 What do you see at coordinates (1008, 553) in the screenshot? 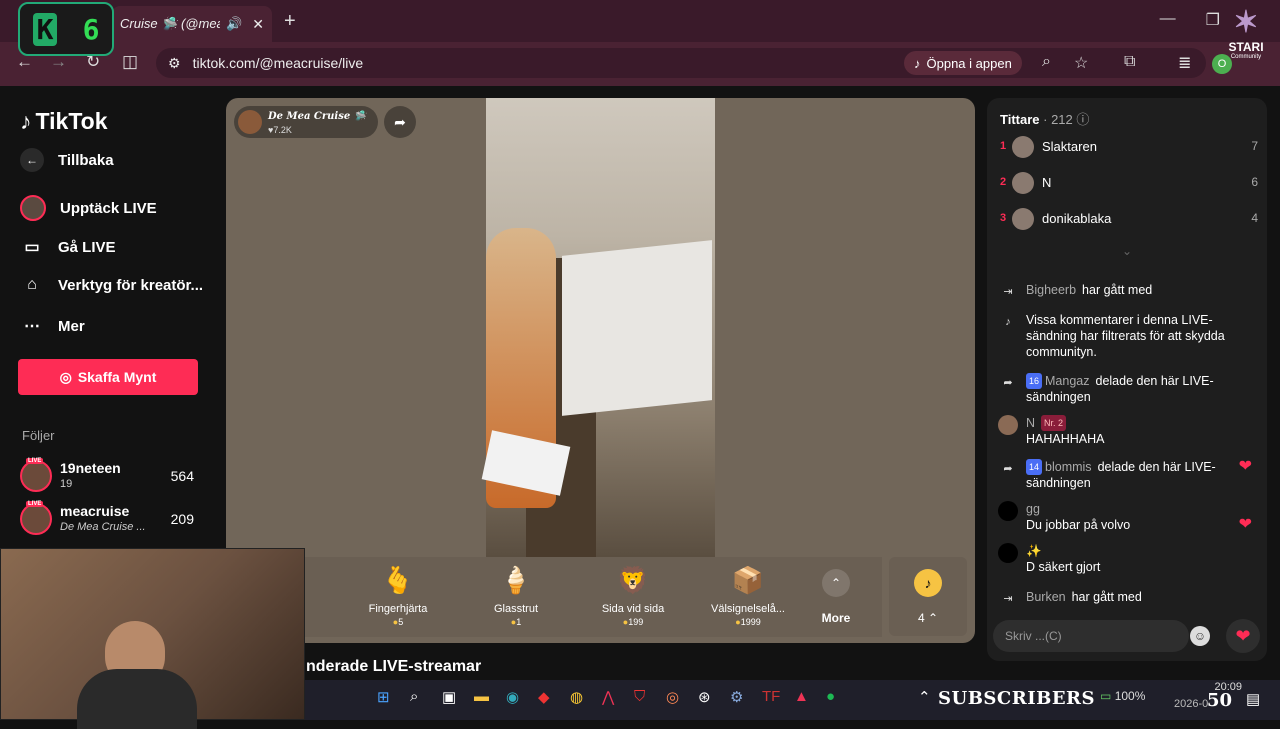
I see `avatar` at bounding box center [1008, 553].